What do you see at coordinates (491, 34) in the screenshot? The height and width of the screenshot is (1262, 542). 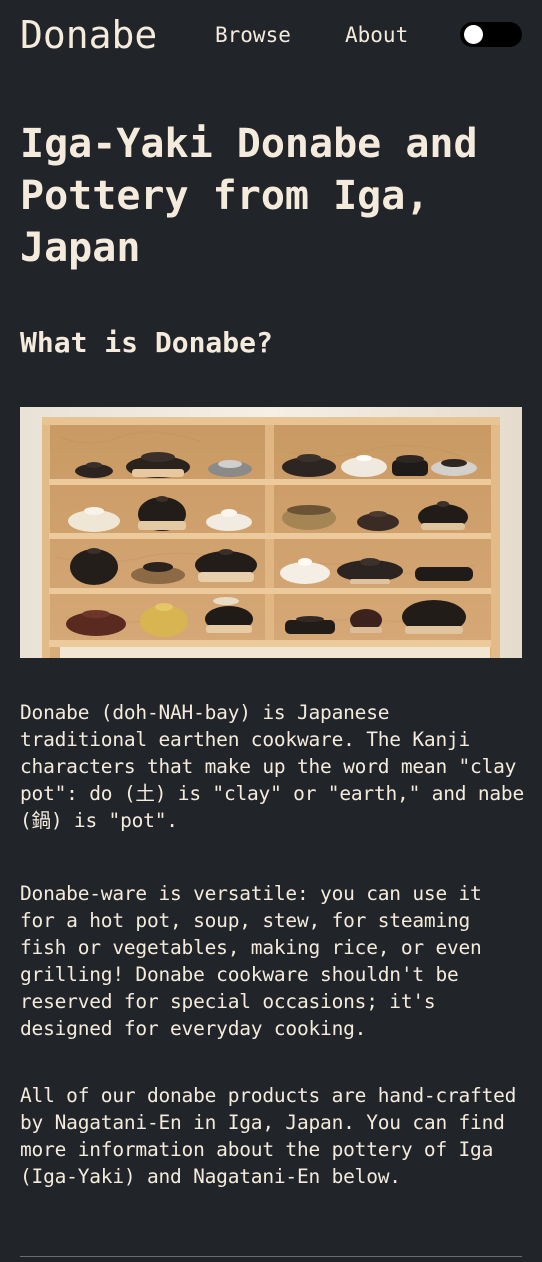 I see `theme-toggle` at bounding box center [491, 34].